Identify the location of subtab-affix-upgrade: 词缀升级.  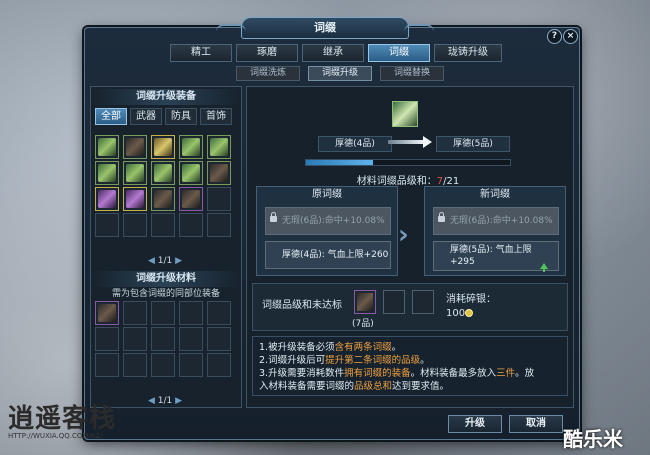
(340, 73).